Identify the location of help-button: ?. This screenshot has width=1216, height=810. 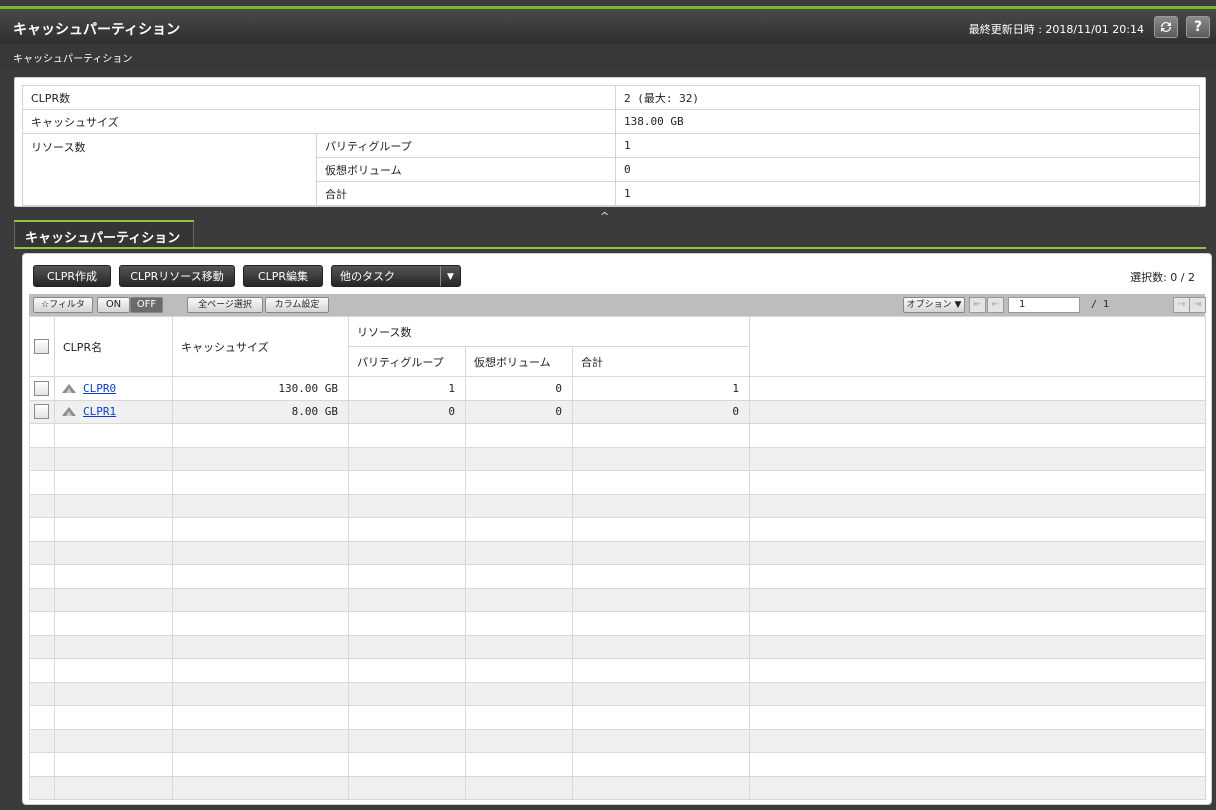
(1198, 27).